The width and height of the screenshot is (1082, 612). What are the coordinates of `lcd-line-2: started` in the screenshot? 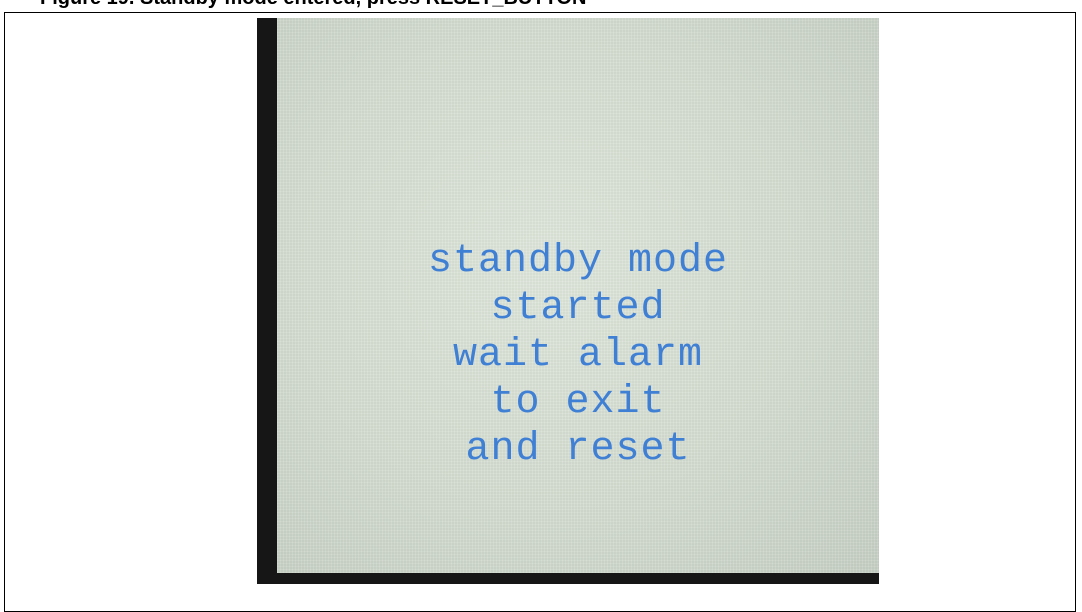 It's located at (578, 308).